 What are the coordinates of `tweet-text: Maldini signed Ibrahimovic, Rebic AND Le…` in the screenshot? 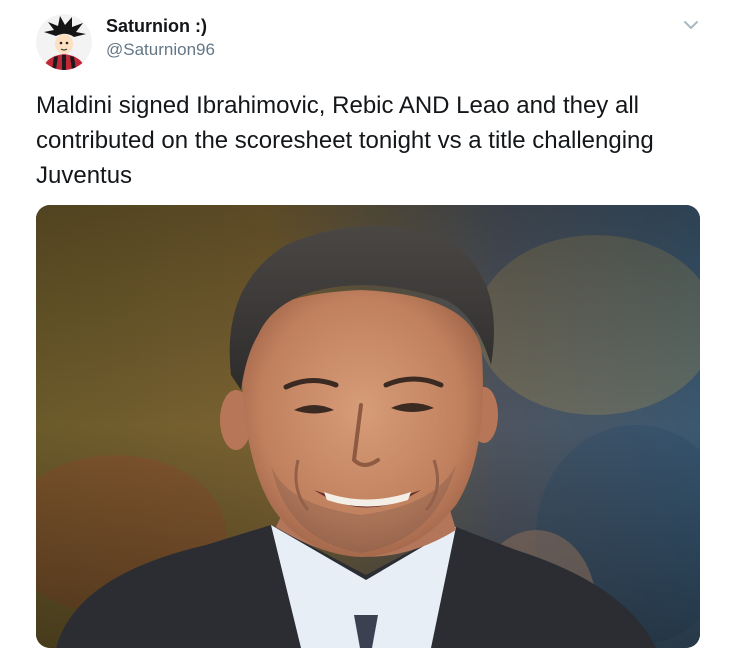 It's located at (345, 140).